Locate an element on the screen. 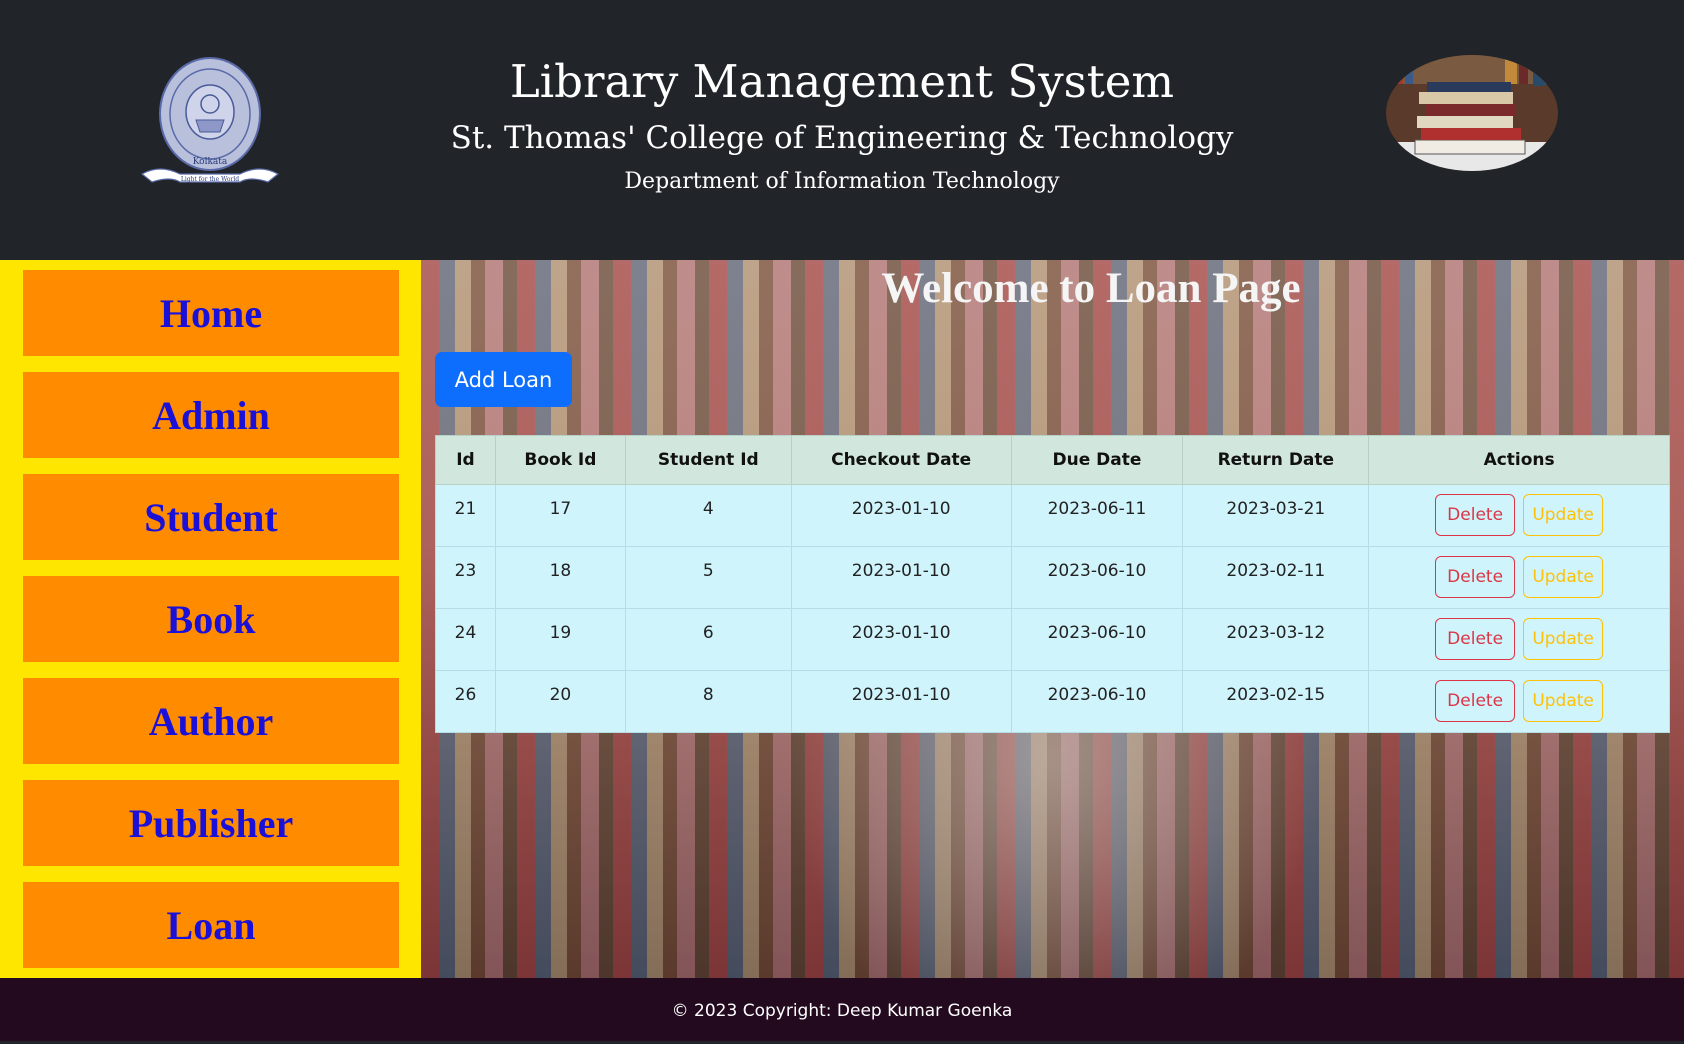 This screenshot has height=1044, width=1684. column-header-due-date: Due Date is located at coordinates (1097, 460).